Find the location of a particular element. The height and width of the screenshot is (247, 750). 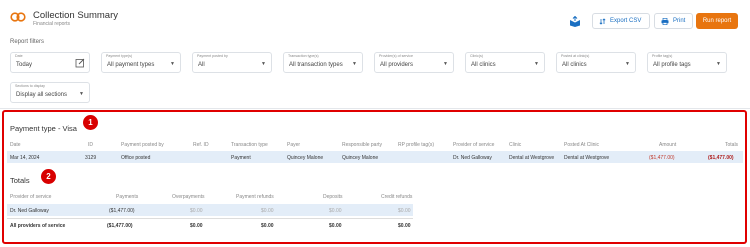

export-csv-label: Export CSV is located at coordinates (626, 21).